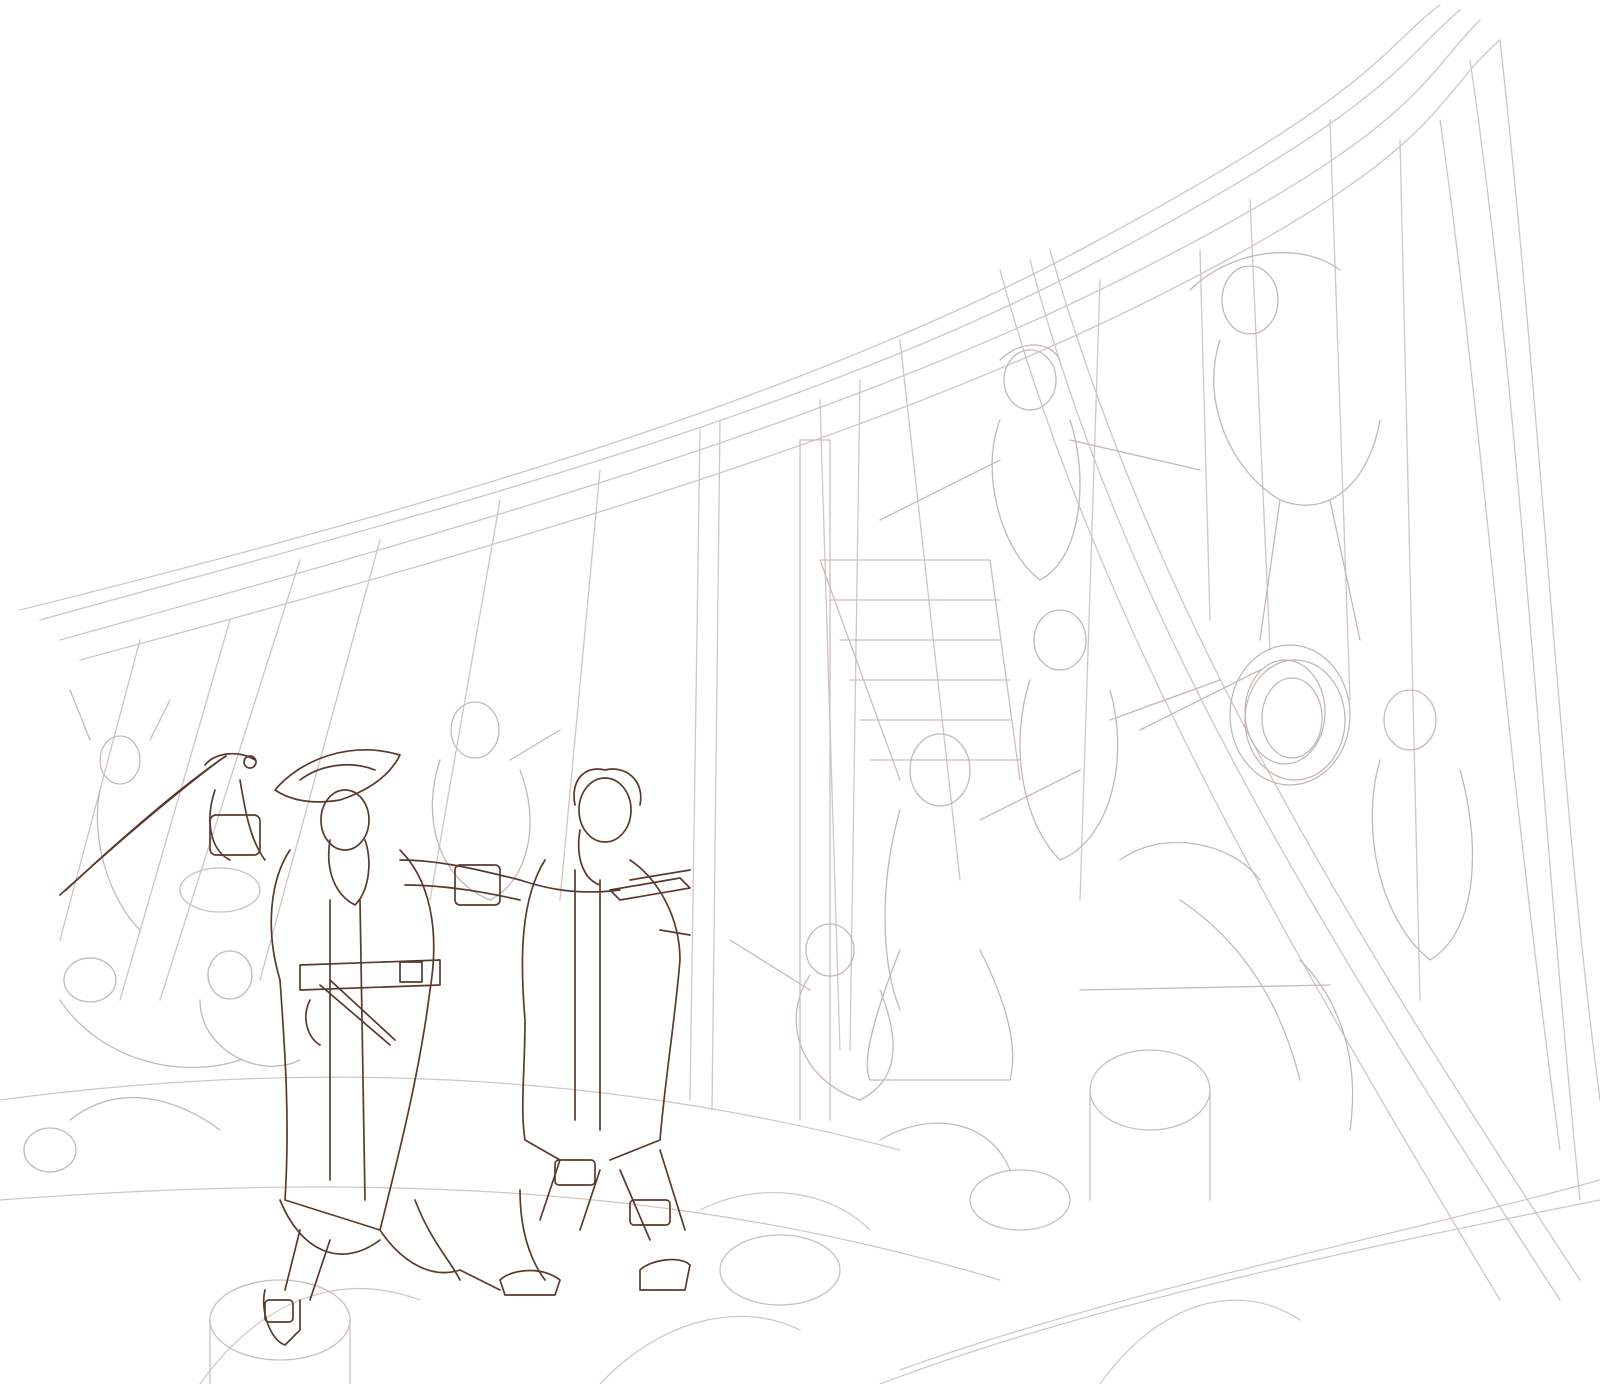 The image size is (1600, 1384). Describe the element at coordinates (1290, 715) in the screenshot. I see `rope-coil-sketch` at that location.